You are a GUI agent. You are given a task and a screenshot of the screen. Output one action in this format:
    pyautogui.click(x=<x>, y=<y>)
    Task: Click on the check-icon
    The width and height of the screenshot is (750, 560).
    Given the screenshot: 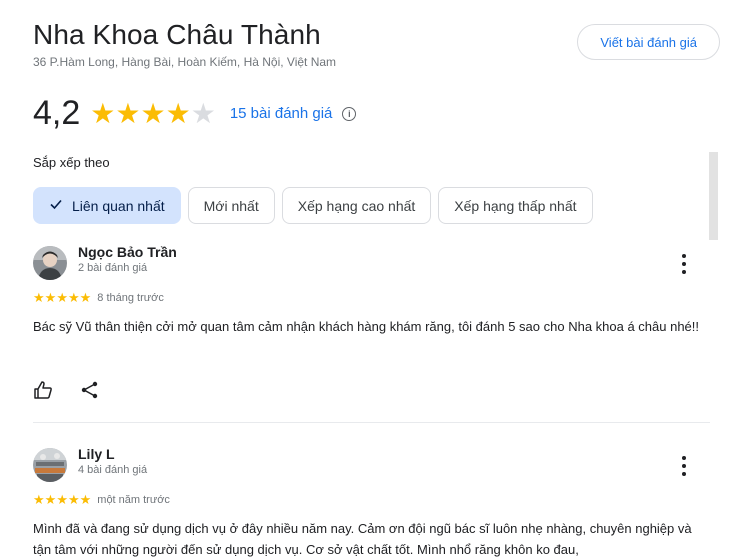 What is the action you would take?
    pyautogui.click(x=56, y=205)
    